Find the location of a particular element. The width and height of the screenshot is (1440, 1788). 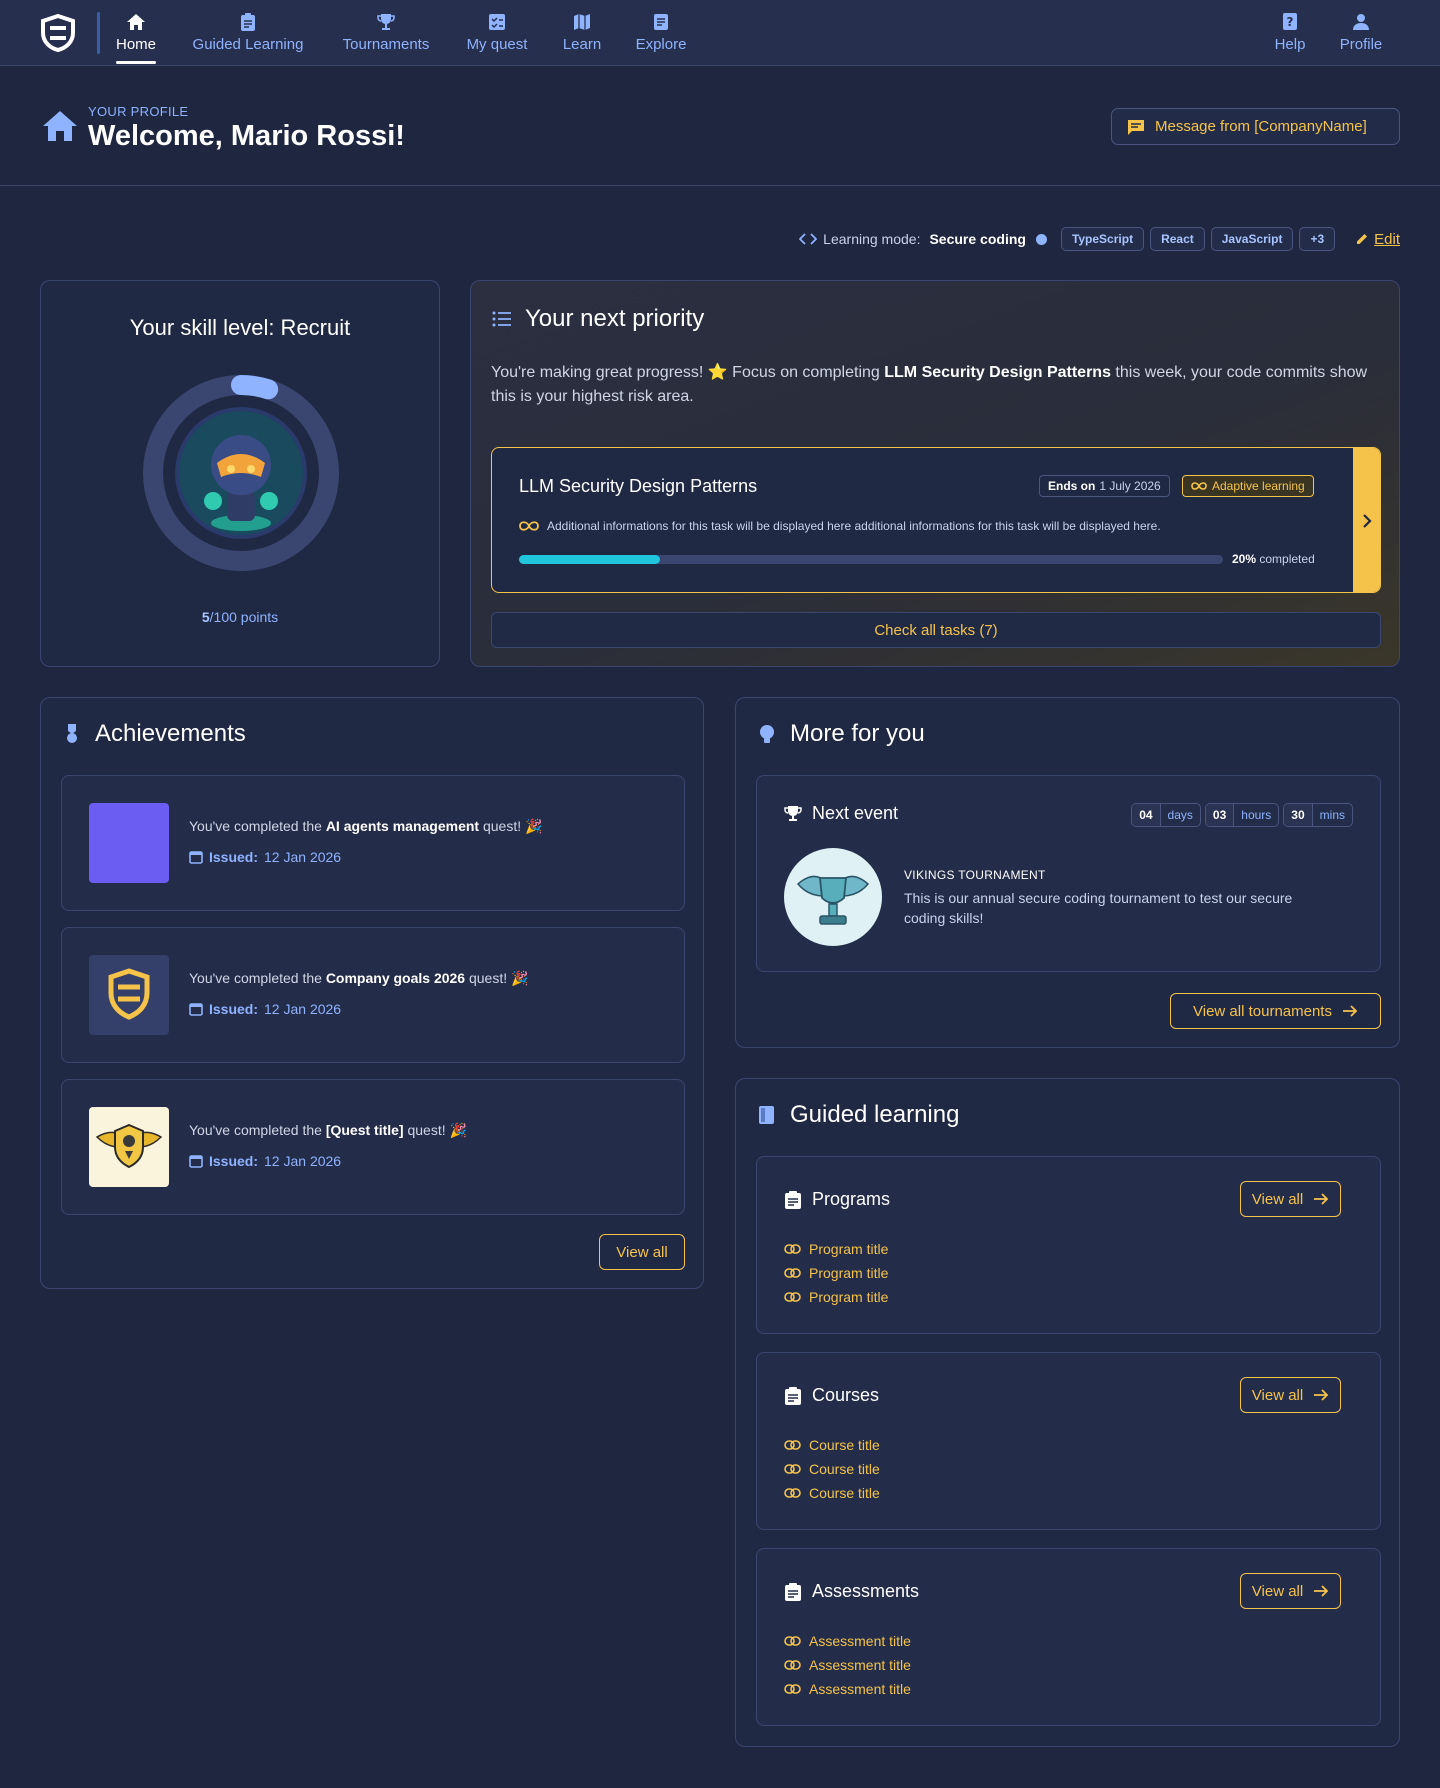

task-progress-suffix: completed is located at coordinates (1287, 559).